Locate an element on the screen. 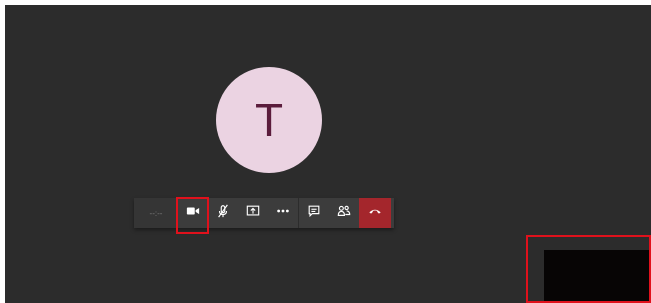 The width and height of the screenshot is (651, 303). hang-up-icon is located at coordinates (375, 213).